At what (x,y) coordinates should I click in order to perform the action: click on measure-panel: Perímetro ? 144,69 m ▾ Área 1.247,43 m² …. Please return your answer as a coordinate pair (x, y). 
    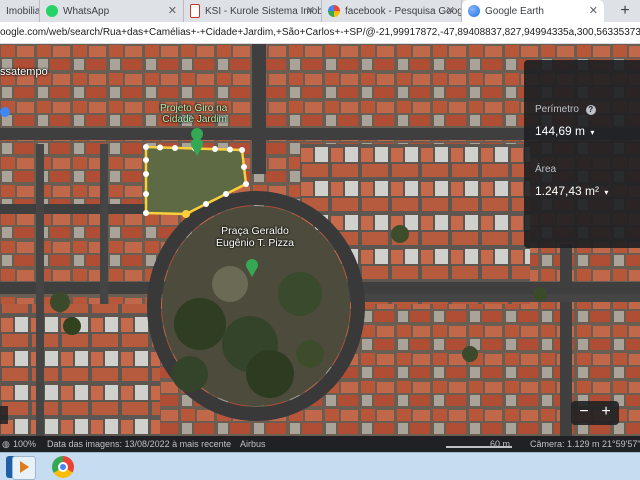
    Looking at the image, I should click on (582, 154).